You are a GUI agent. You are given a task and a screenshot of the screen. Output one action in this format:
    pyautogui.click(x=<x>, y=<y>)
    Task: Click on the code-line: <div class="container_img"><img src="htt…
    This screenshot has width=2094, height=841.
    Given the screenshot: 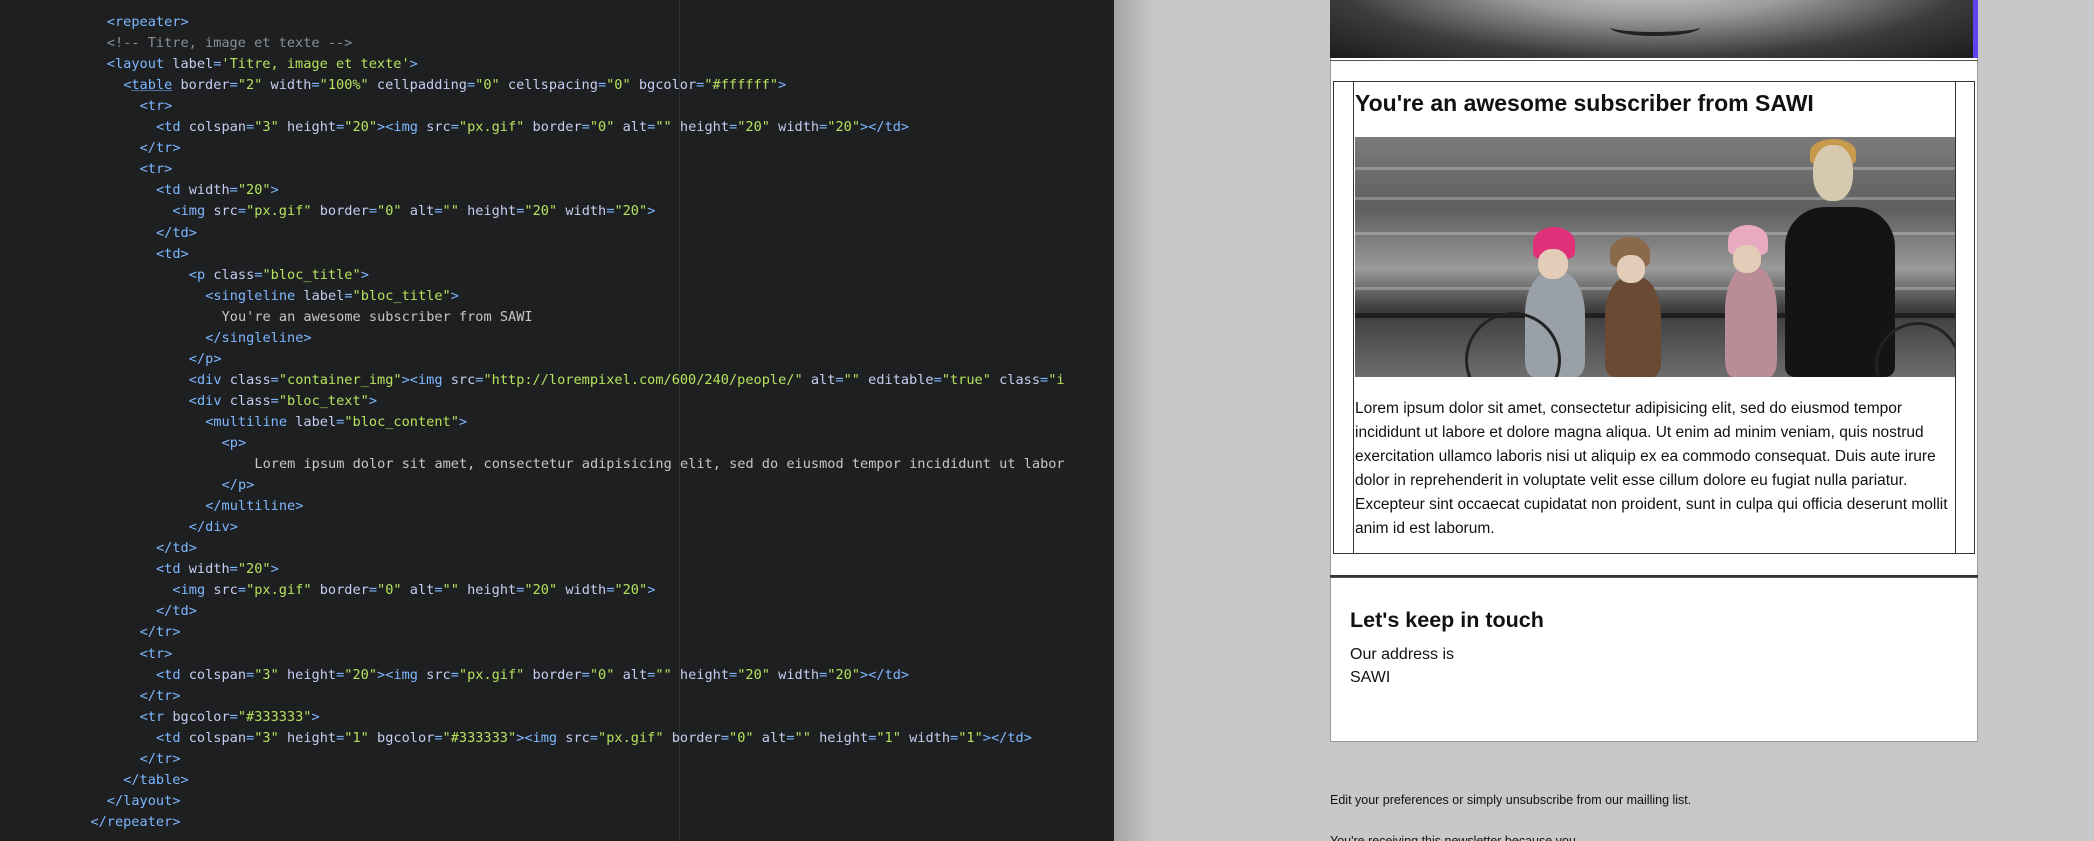 What is the action you would take?
    pyautogui.click(x=557, y=380)
    